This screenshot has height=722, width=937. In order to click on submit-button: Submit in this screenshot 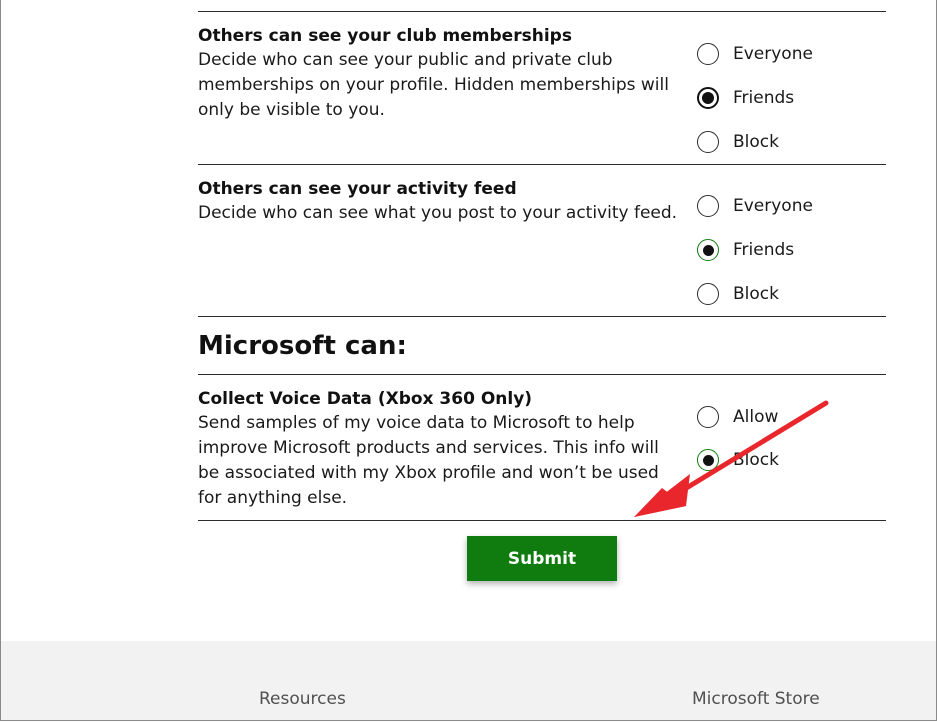, I will do `click(542, 558)`.